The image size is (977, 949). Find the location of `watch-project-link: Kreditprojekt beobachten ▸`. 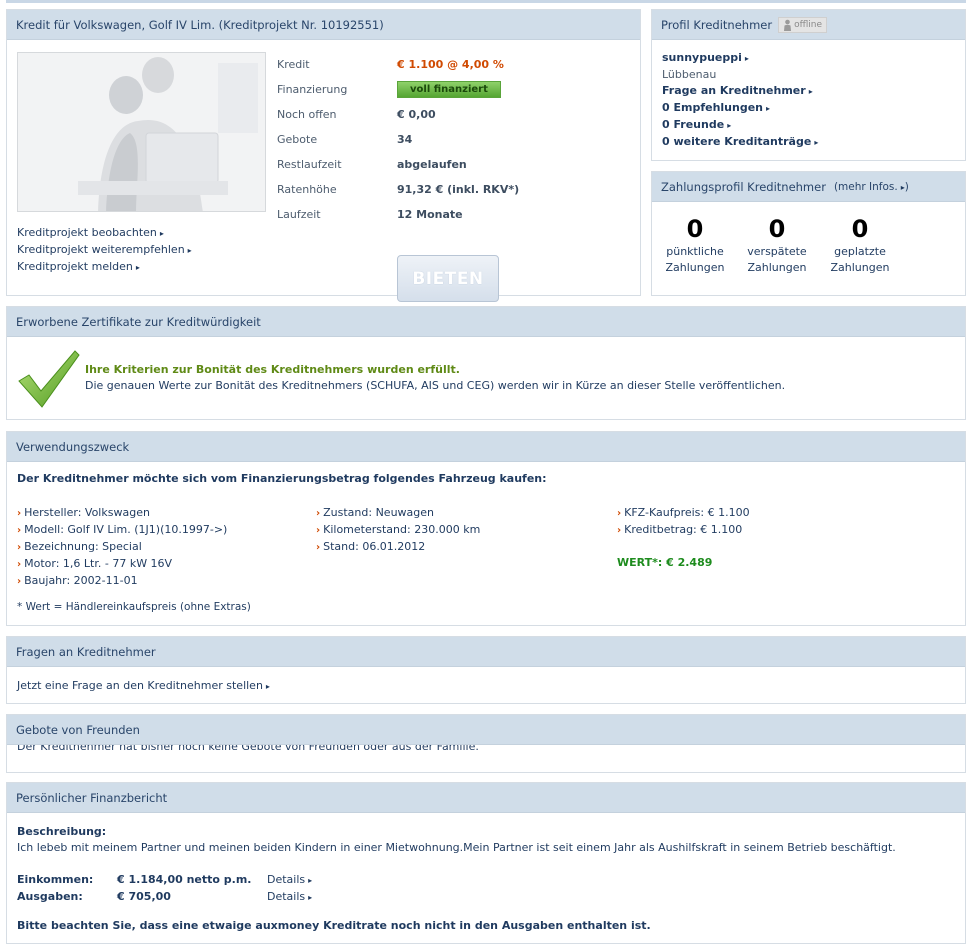

watch-project-link: Kreditprojekt beobachten ▸ is located at coordinates (104, 233).